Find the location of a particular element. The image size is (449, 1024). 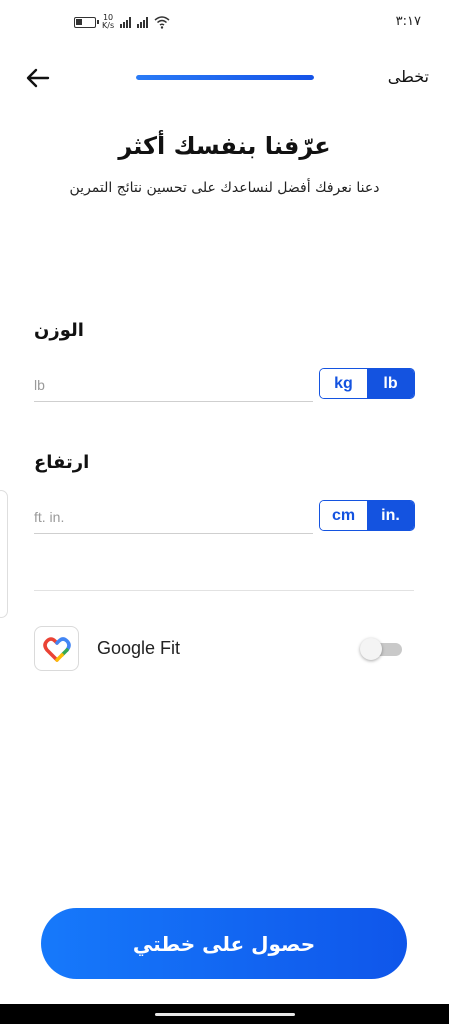

height-unit-cm: cm is located at coordinates (343, 515).